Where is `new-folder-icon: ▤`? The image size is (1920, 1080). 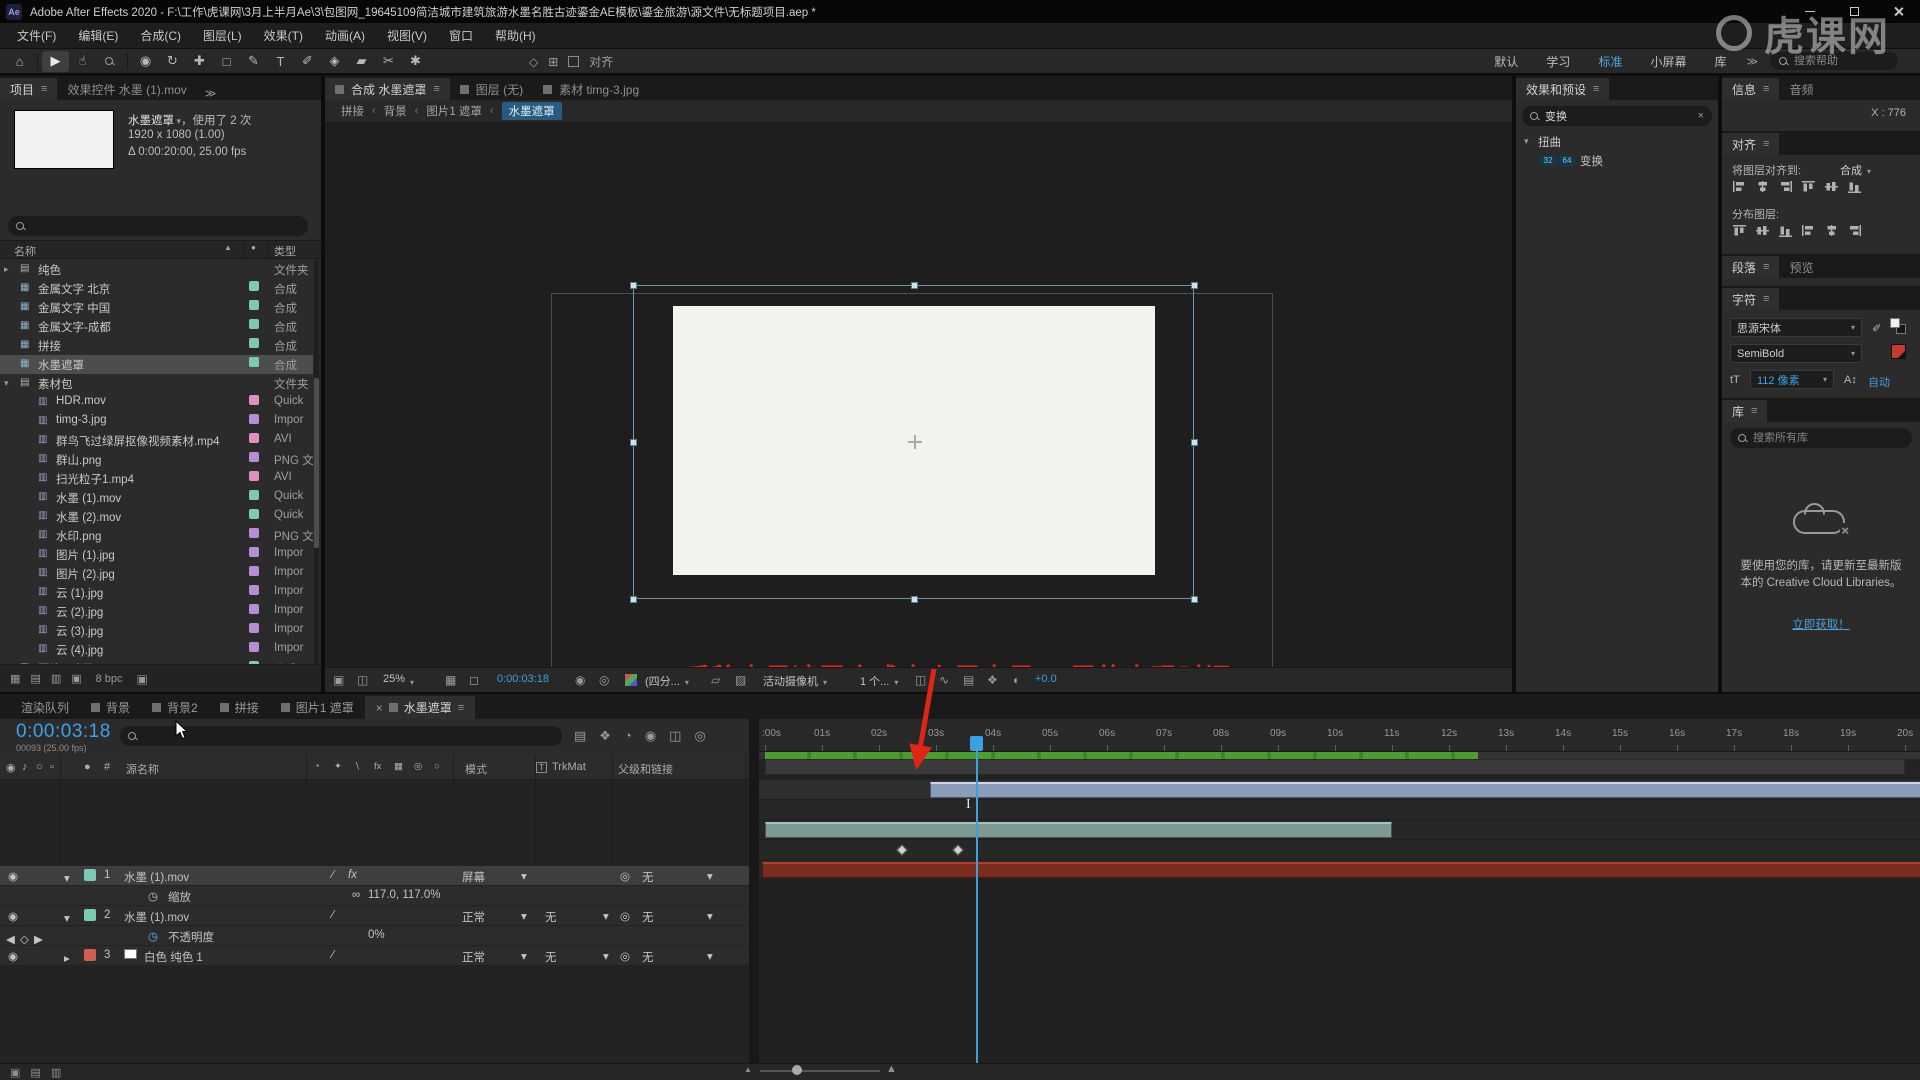 new-folder-icon: ▤ is located at coordinates (35, 678).